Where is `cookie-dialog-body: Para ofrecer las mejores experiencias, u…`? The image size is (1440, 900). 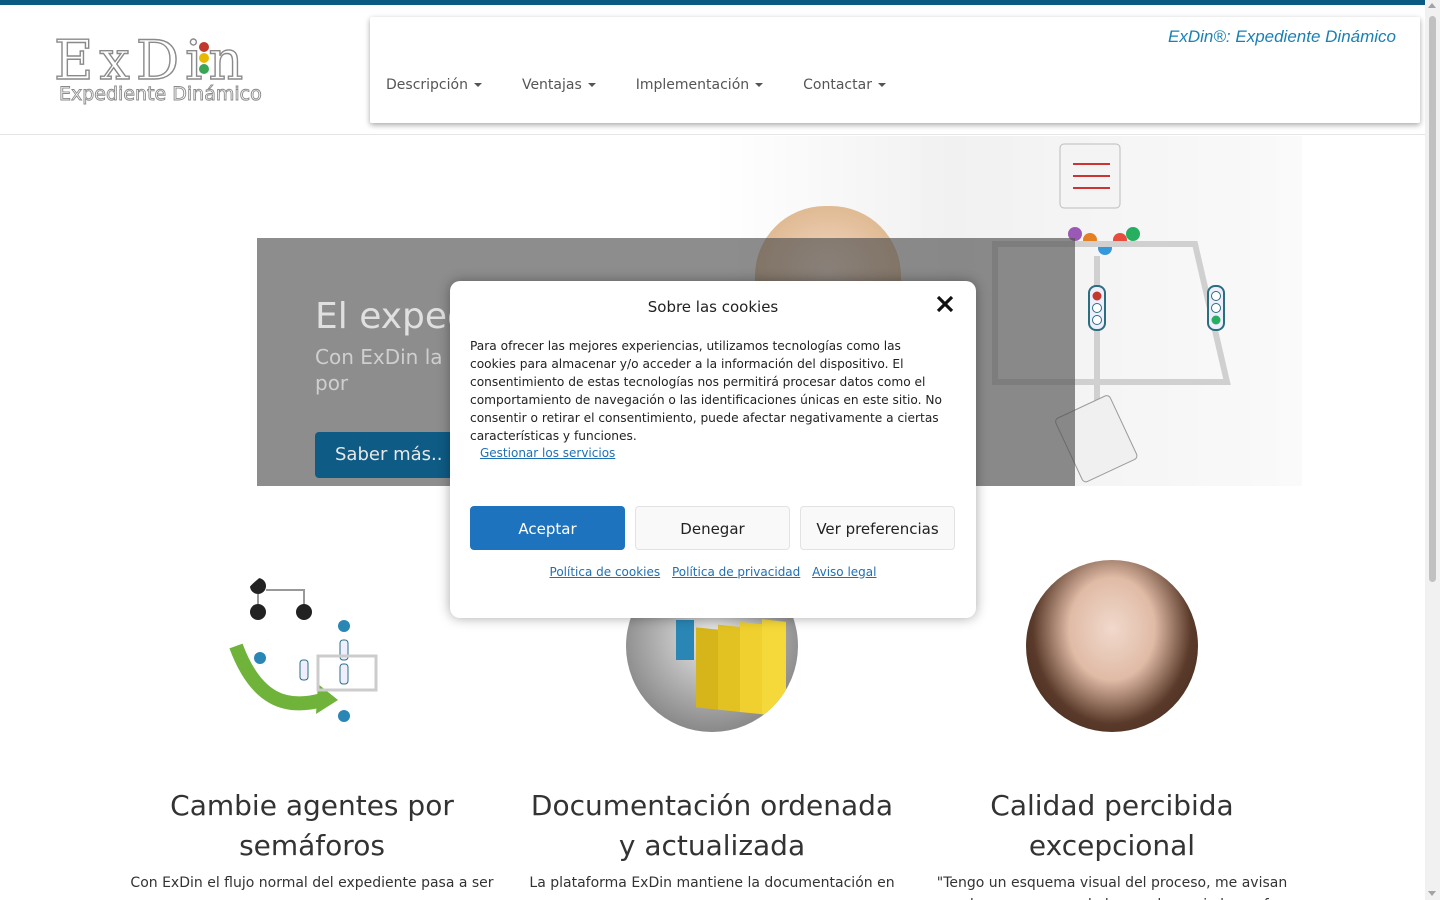
cookie-dialog-body: Para ofrecer las mejores experiencias, u… is located at coordinates (706, 391).